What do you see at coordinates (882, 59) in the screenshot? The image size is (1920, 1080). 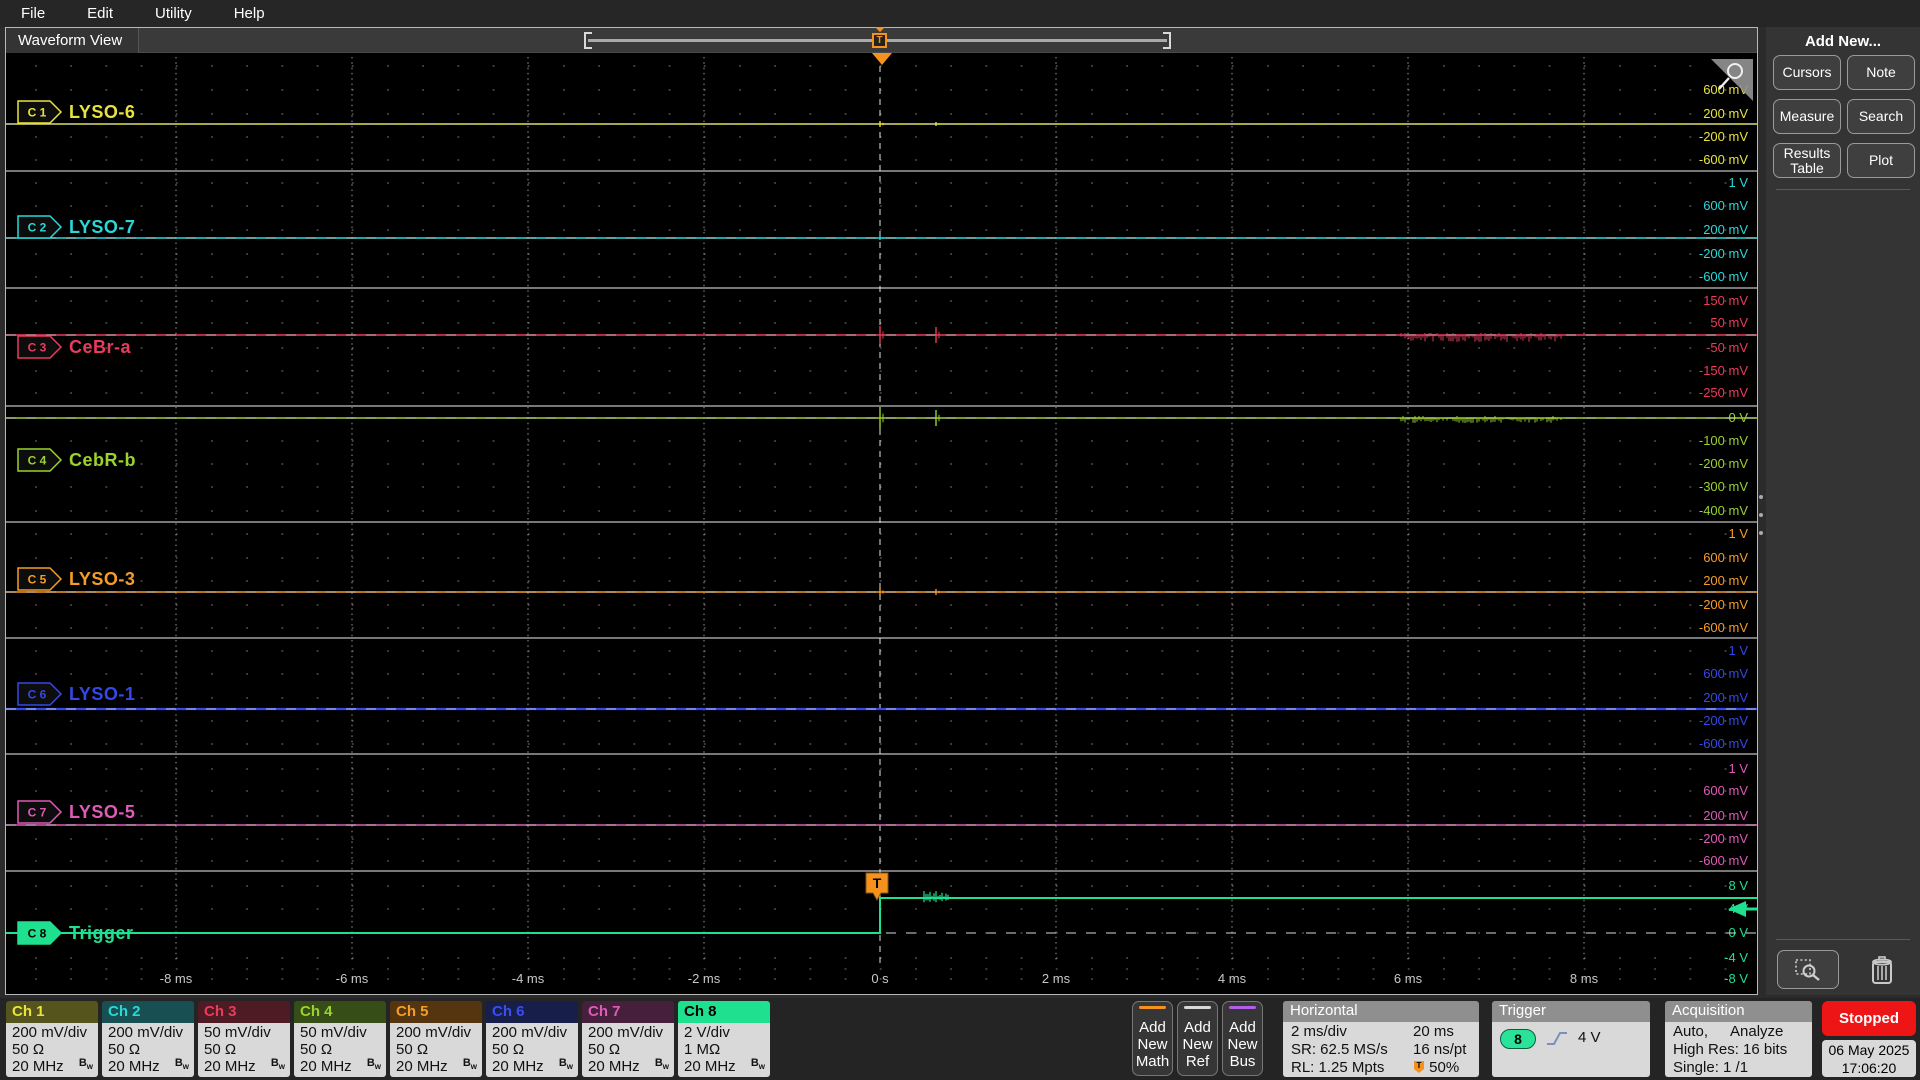 I see `trigger-marker-arrow-top` at bounding box center [882, 59].